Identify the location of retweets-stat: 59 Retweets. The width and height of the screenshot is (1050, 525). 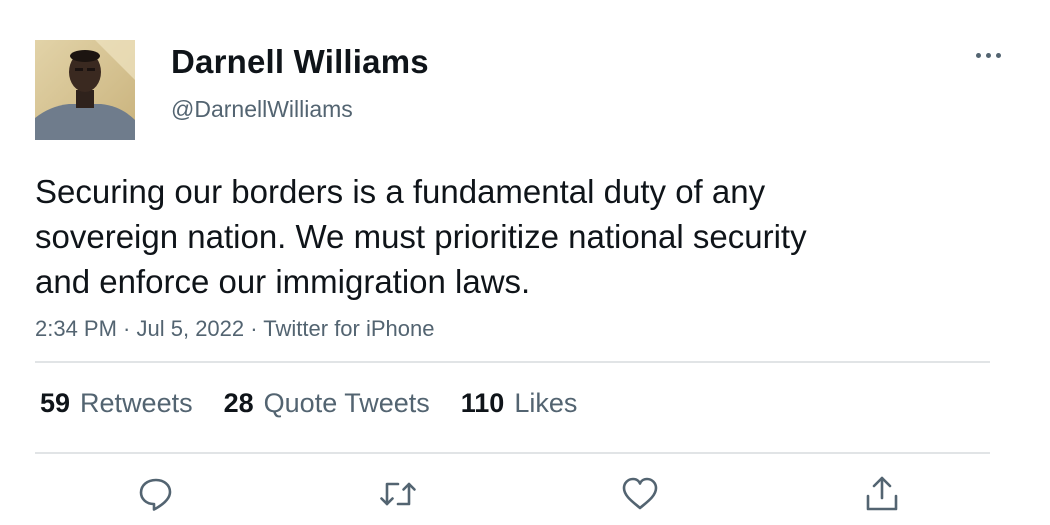
(116, 403).